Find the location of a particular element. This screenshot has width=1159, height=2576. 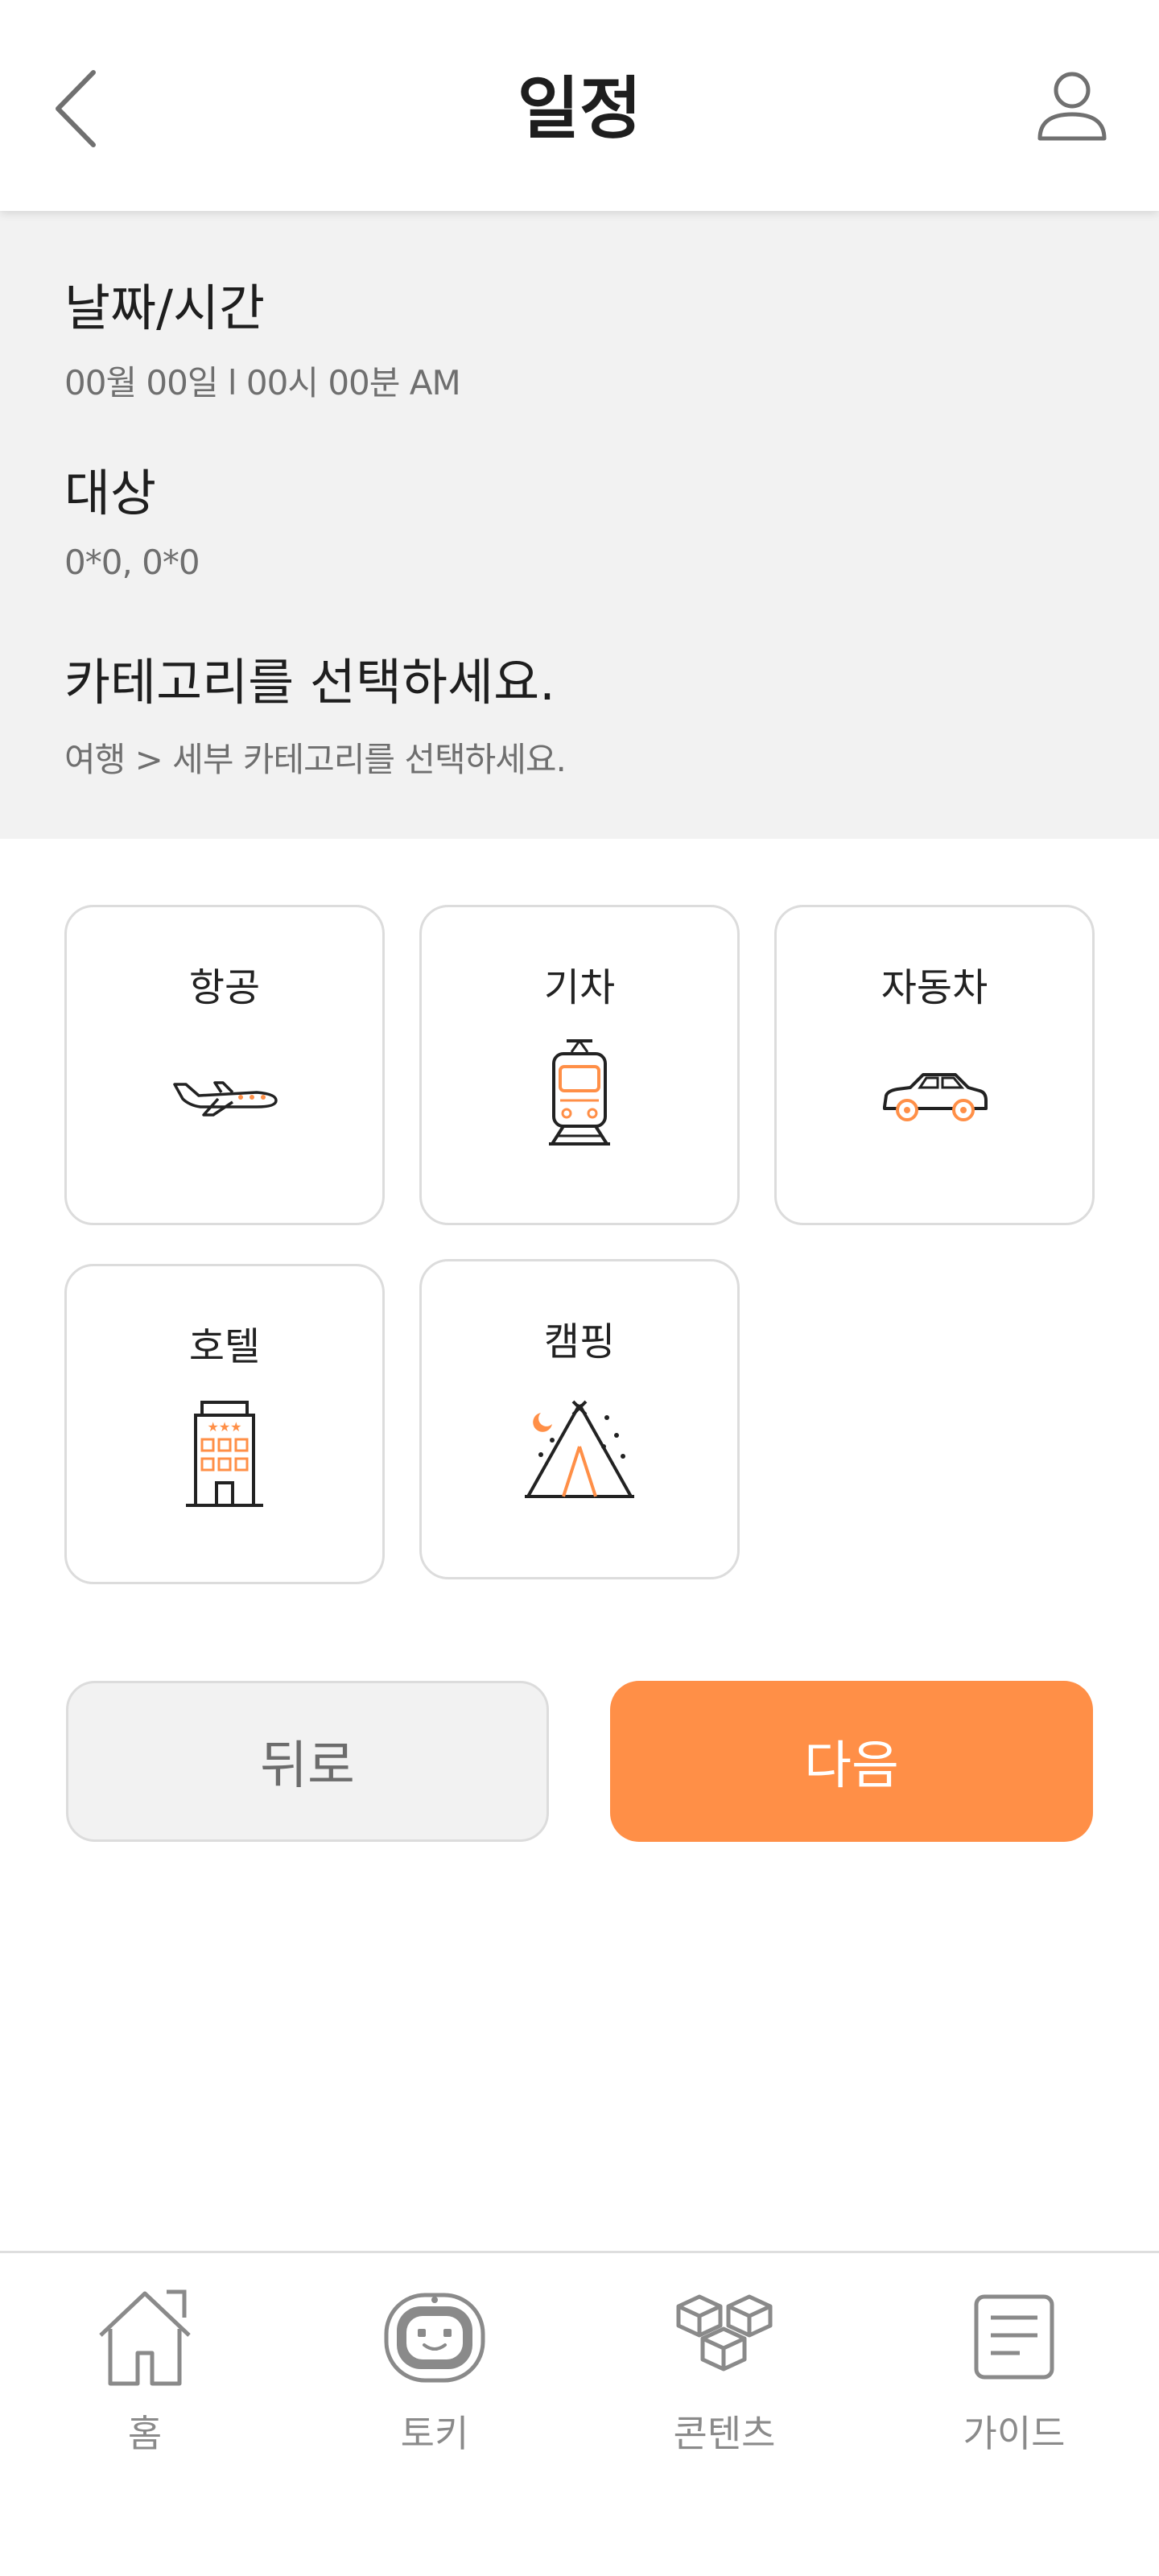

category-card-label: 자동차 is located at coordinates (934, 987).